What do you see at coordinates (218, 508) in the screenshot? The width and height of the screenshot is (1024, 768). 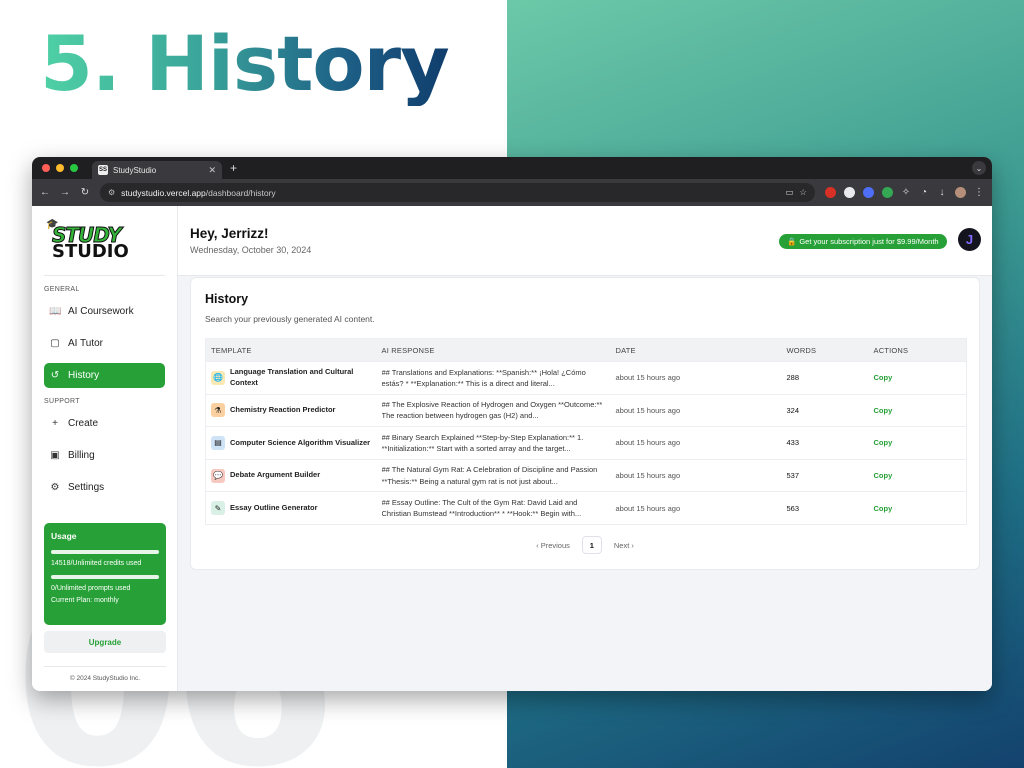 I see `essay-template-icon: ✎` at bounding box center [218, 508].